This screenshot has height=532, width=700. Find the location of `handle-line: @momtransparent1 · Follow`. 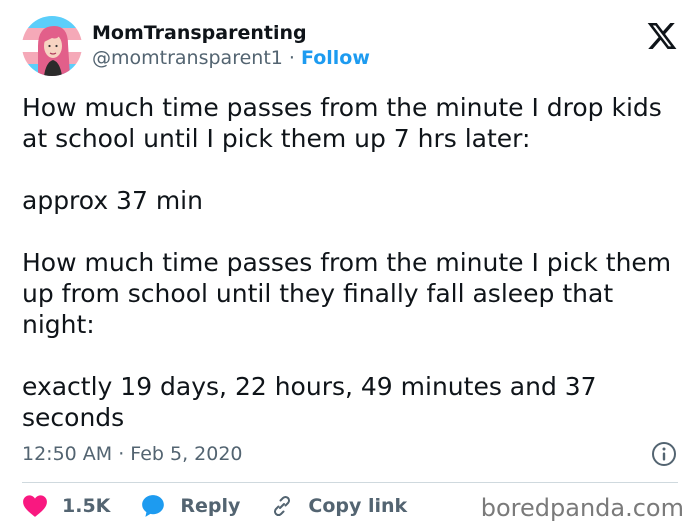

handle-line: @momtransparent1 · Follow is located at coordinates (231, 58).